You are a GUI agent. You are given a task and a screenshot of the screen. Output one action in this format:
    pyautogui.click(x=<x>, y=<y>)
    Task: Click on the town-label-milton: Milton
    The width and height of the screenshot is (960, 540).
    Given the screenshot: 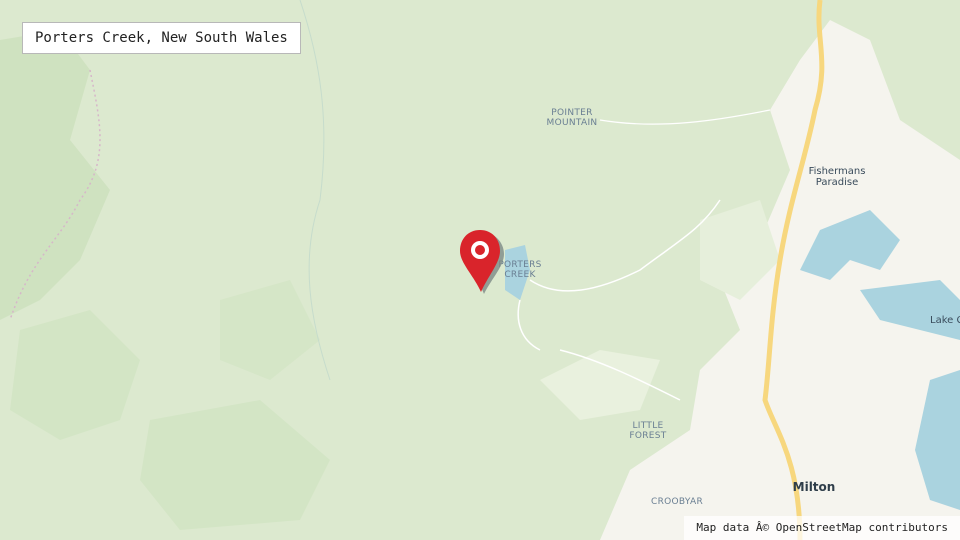 What is the action you would take?
    pyautogui.click(x=814, y=487)
    